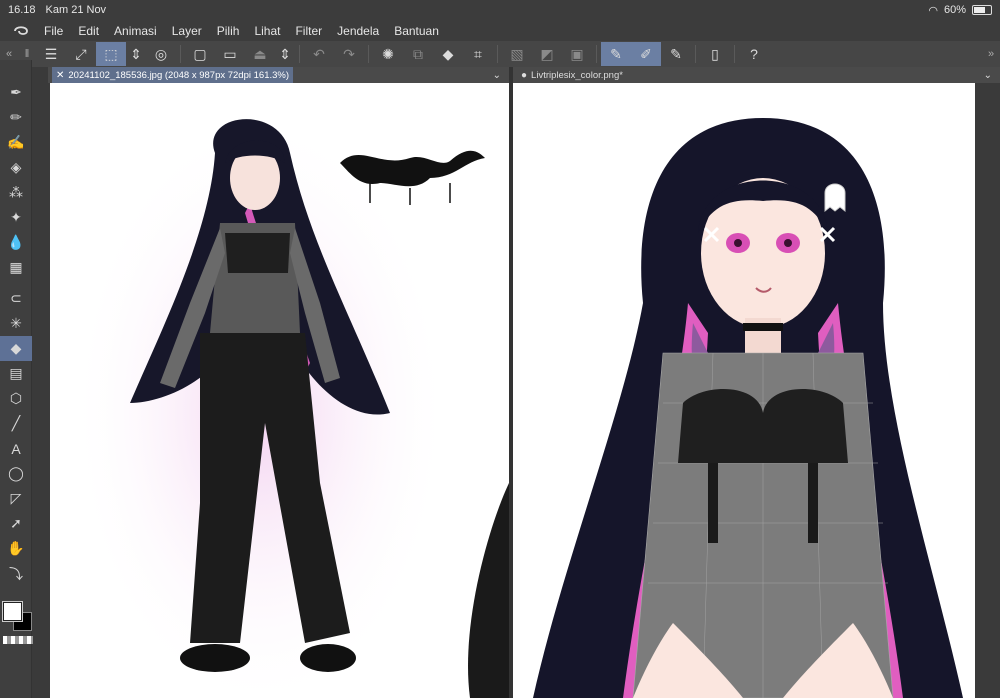  I want to click on battery-percent: 60%, so click(954, 10).